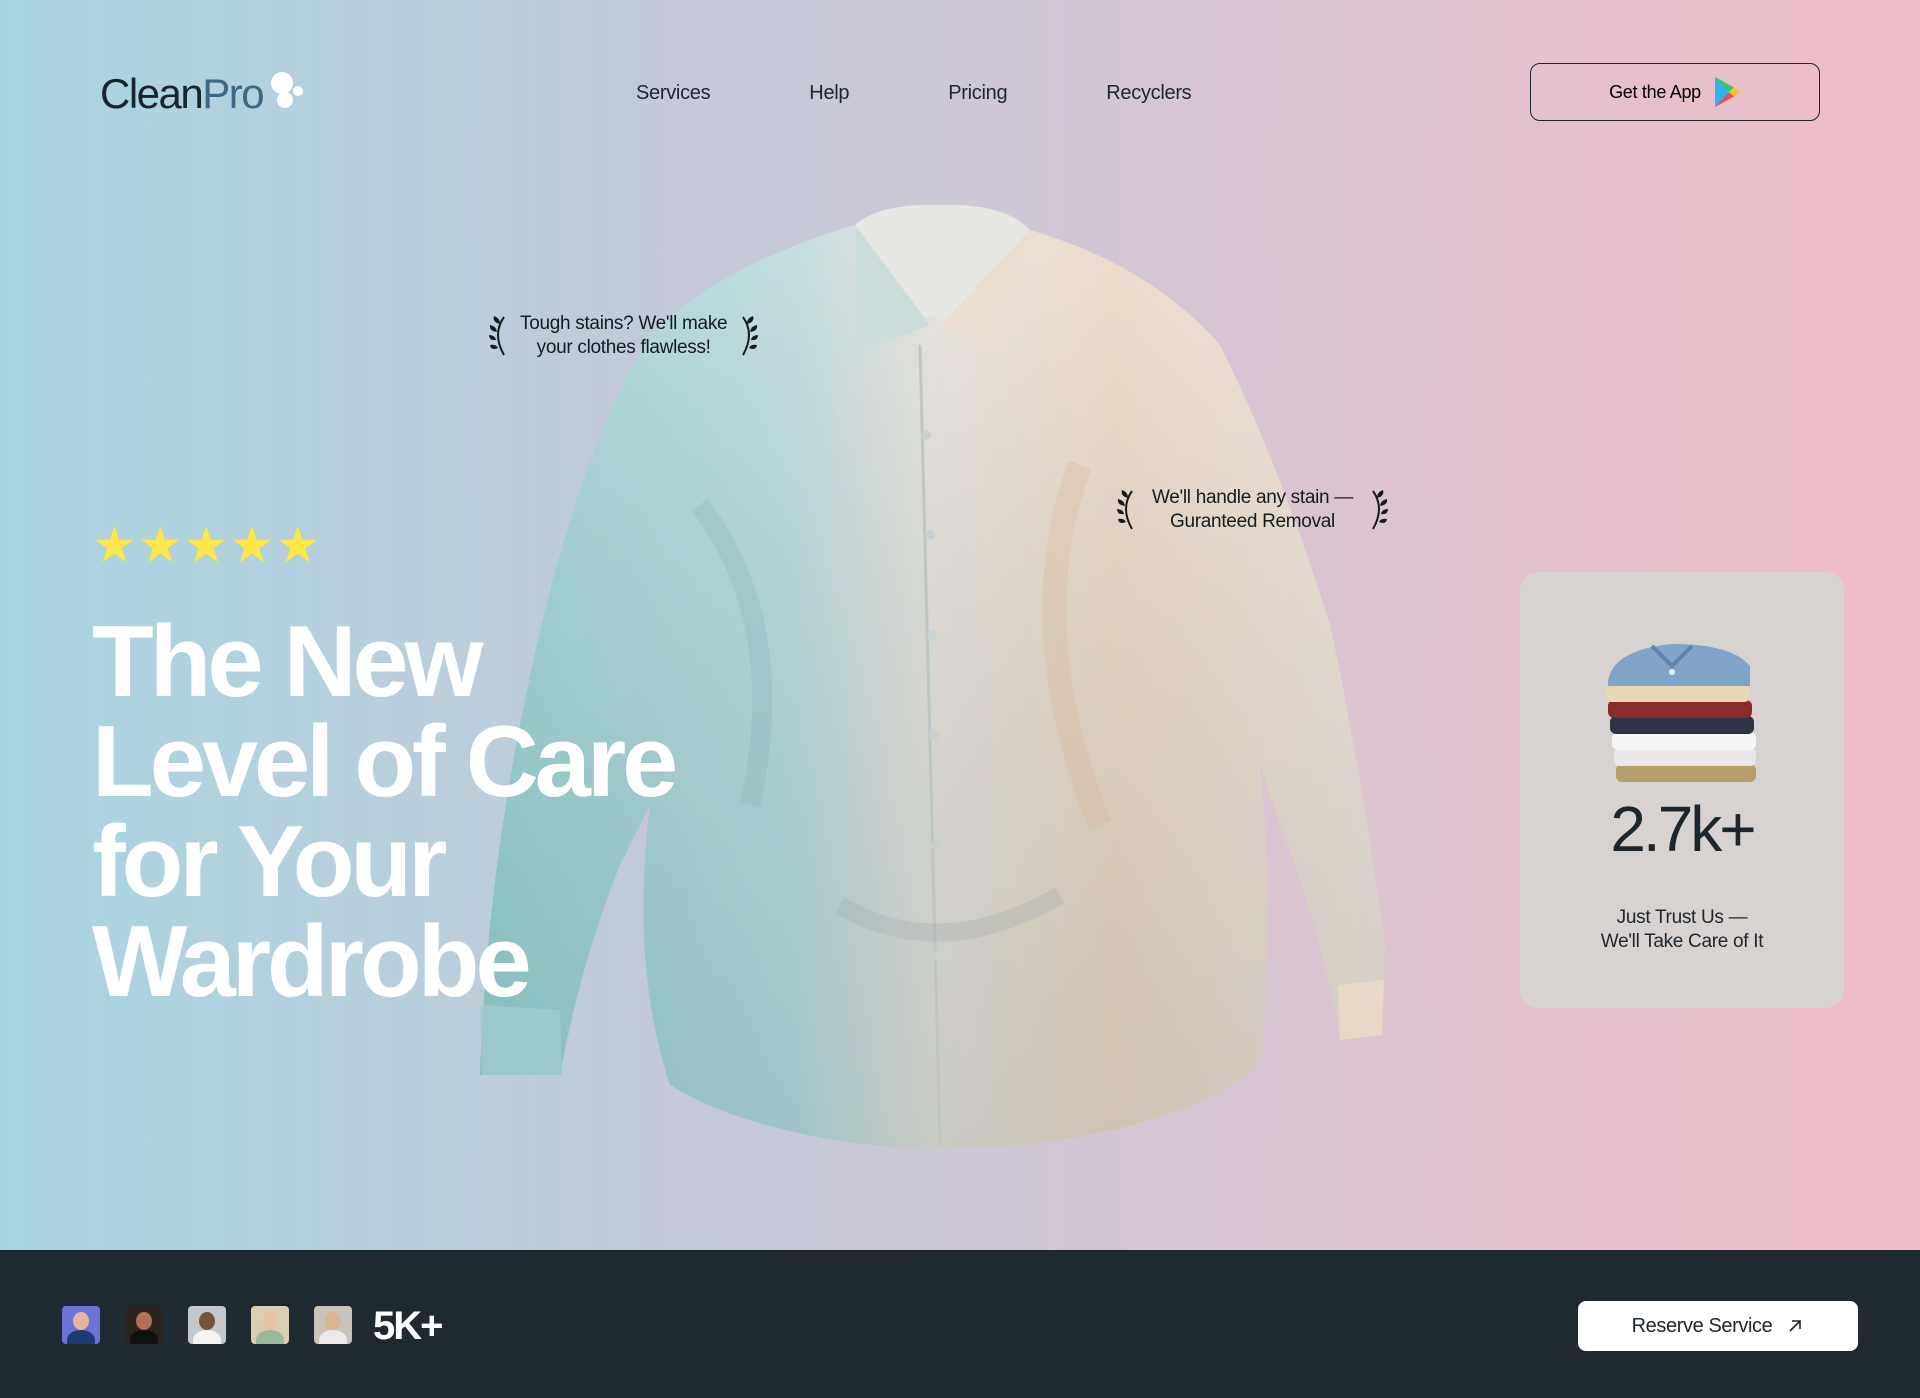 The image size is (1920, 1398). What do you see at coordinates (977, 93) in the screenshot?
I see `nav-pricing: Pricing` at bounding box center [977, 93].